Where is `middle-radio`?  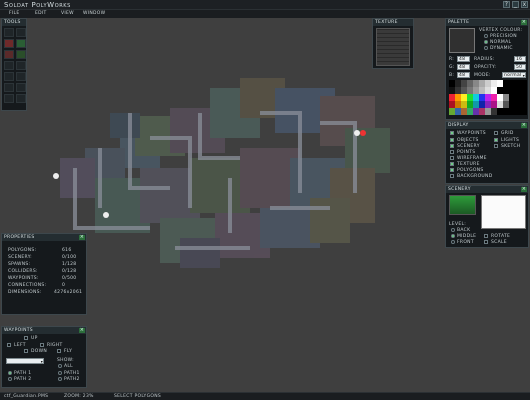 middle-radio is located at coordinates (453, 236).